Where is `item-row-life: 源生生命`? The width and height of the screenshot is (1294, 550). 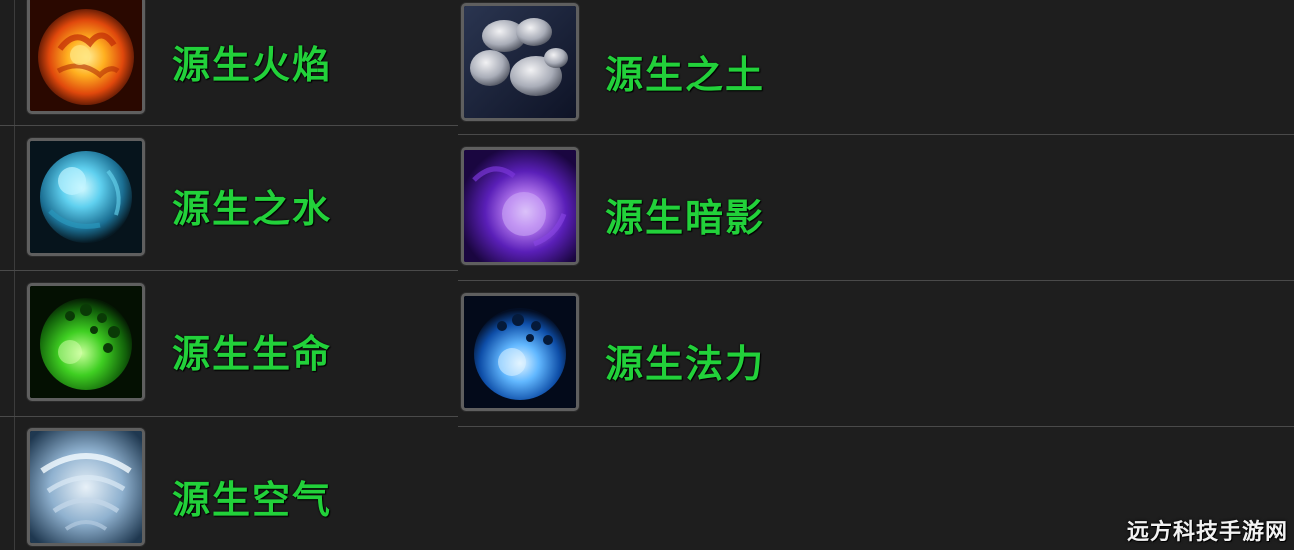
item-row-life: 源生生命 is located at coordinates (229, 344).